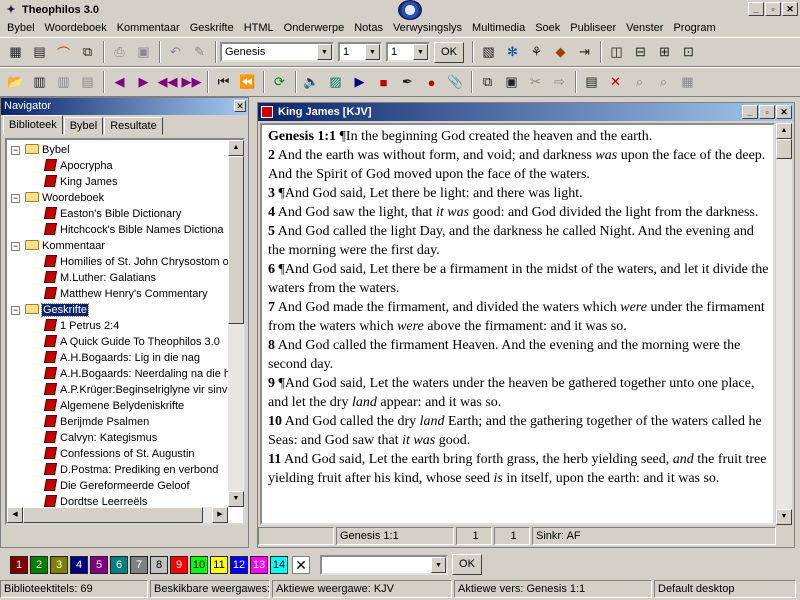  Describe the element at coordinates (64, 198) in the screenshot. I see `tree-node: Woordeboek` at that location.